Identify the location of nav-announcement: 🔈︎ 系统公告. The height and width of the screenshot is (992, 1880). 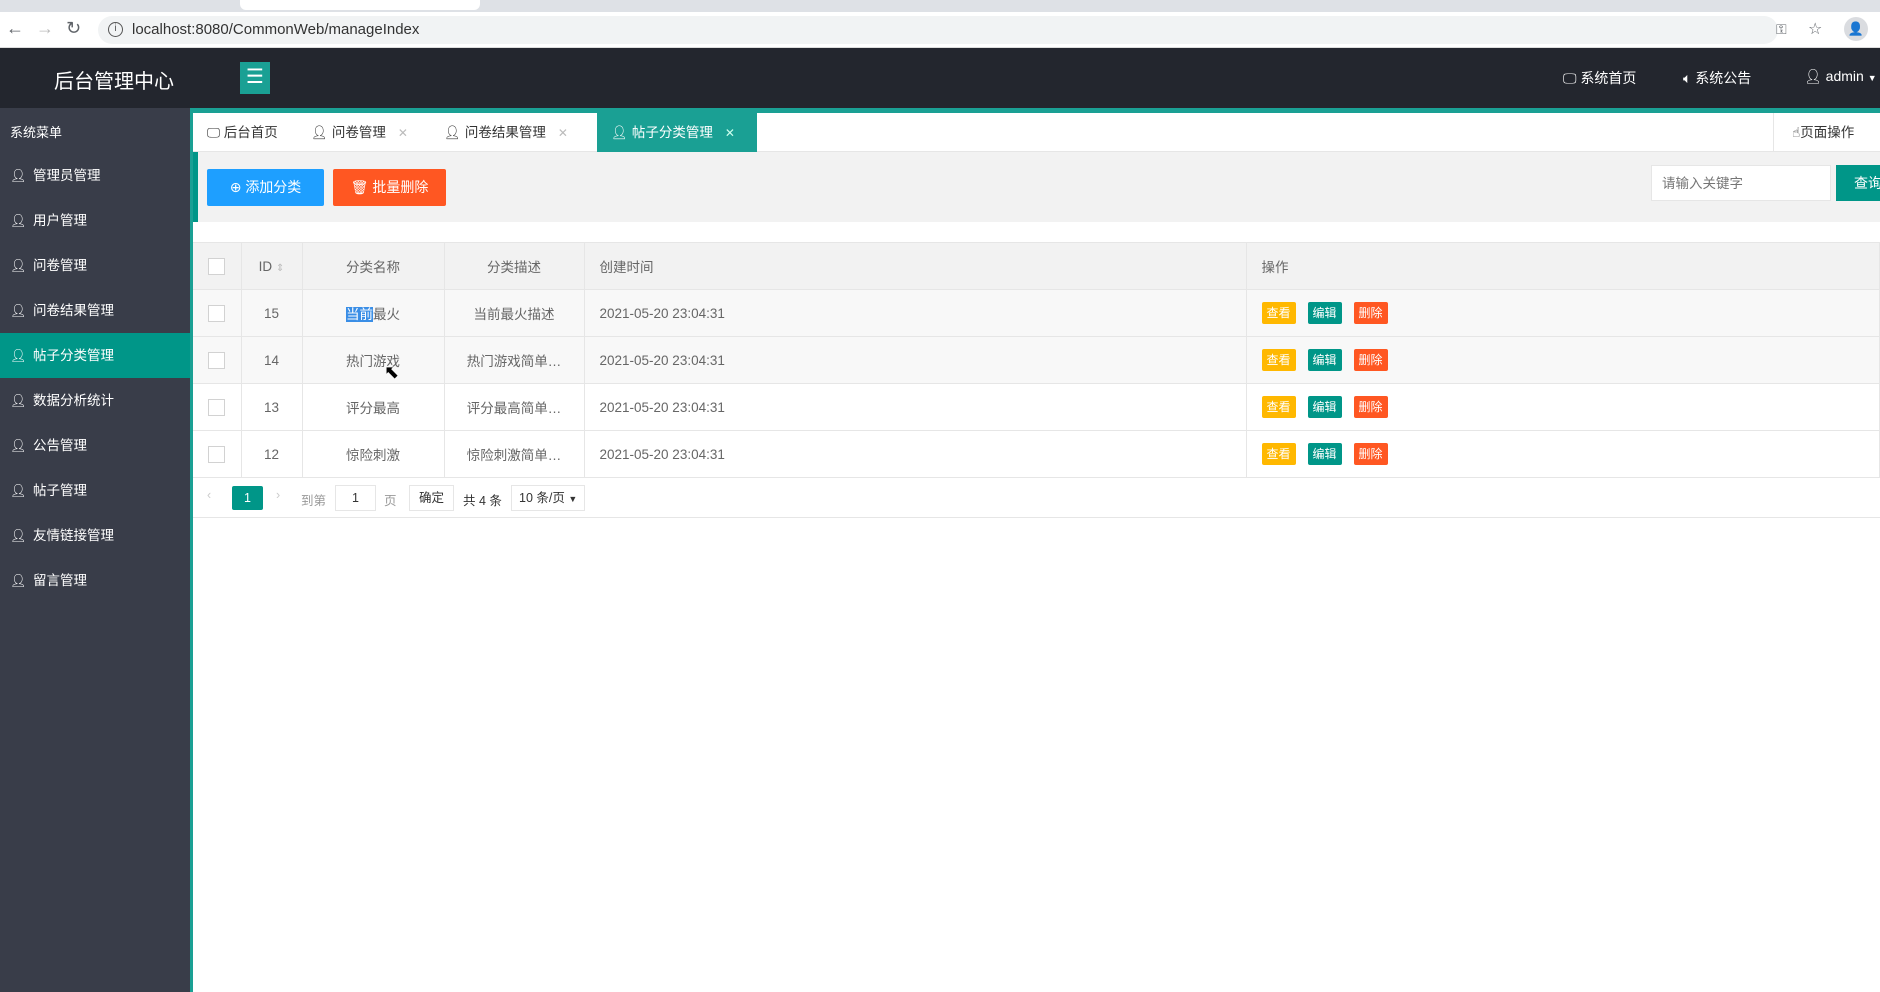
(1717, 78).